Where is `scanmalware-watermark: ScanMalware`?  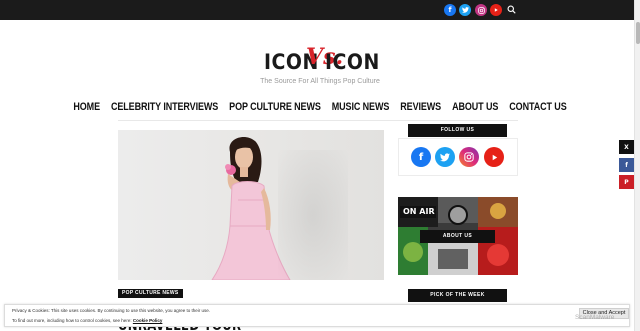 scanmalware-watermark: ScanMalware is located at coordinates (595, 317).